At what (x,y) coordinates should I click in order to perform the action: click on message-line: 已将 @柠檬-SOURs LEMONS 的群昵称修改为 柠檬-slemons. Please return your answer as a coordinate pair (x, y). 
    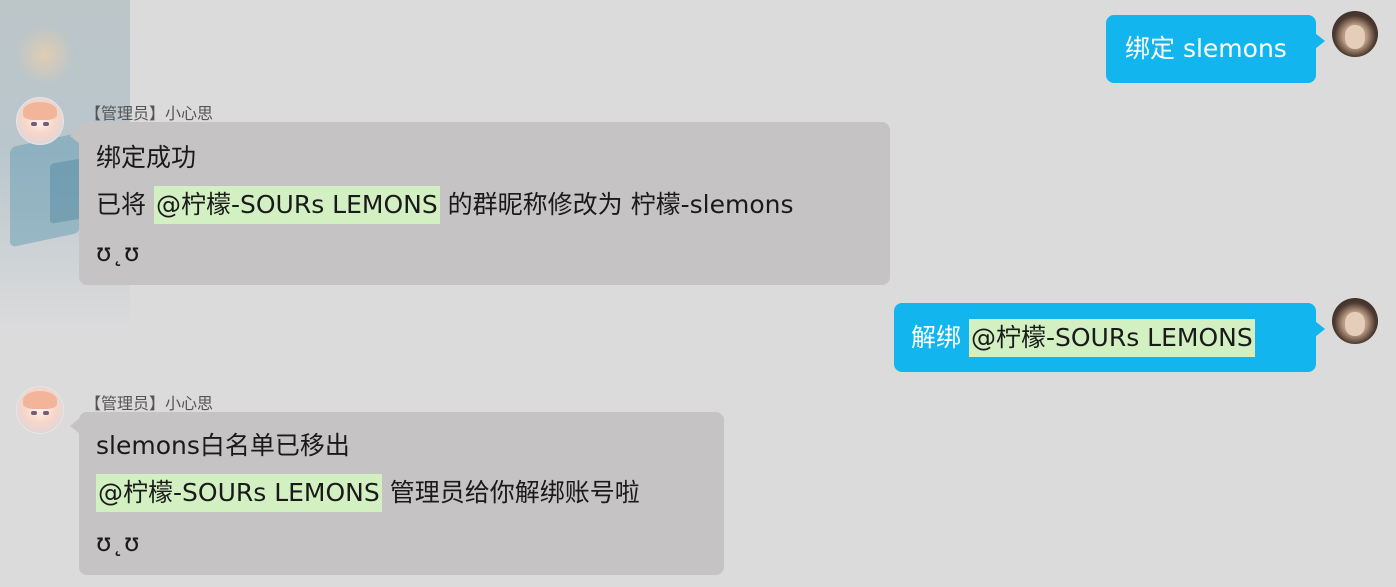
    Looking at the image, I should click on (445, 205).